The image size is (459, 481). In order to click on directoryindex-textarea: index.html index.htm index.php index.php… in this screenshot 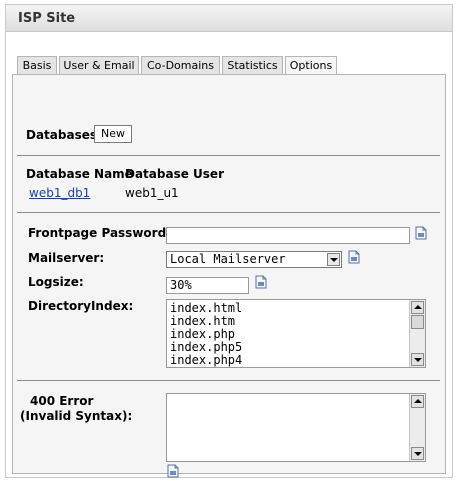, I will do `click(296, 333)`.